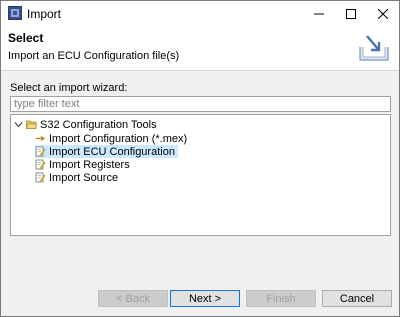 The width and height of the screenshot is (400, 317). I want to click on filter-input, so click(200, 104).